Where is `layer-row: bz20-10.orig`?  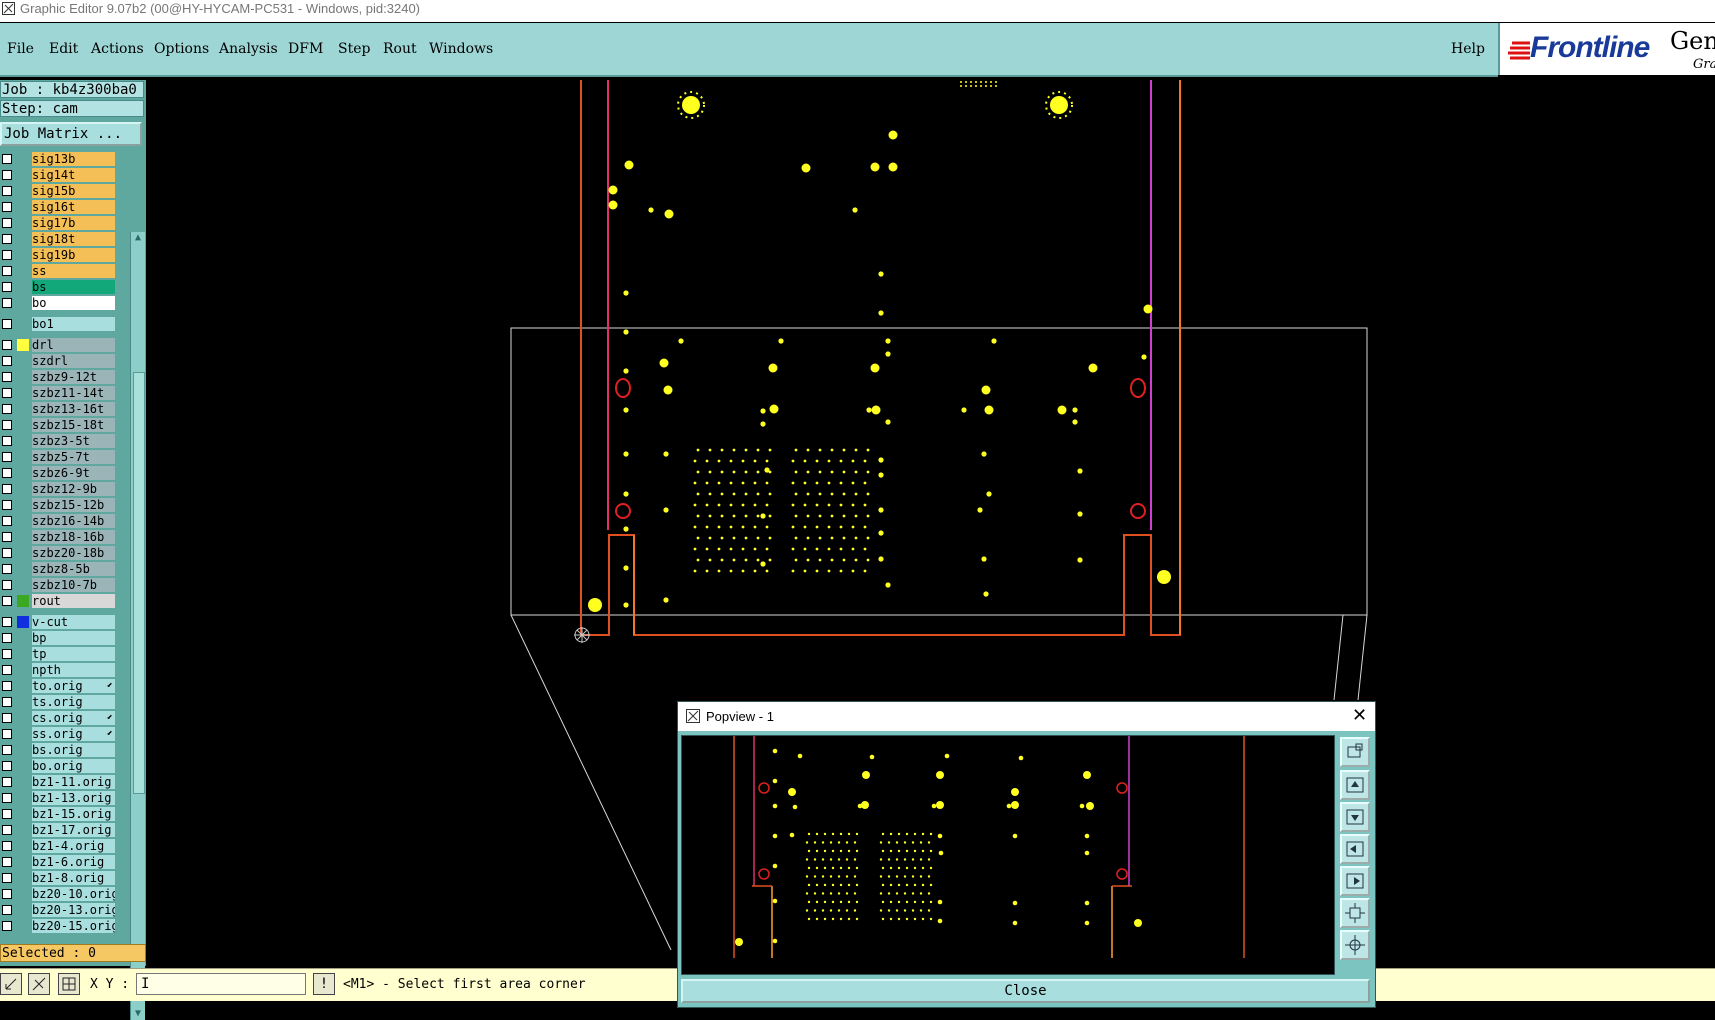
layer-row: bz20-10.orig is located at coordinates (58, 894).